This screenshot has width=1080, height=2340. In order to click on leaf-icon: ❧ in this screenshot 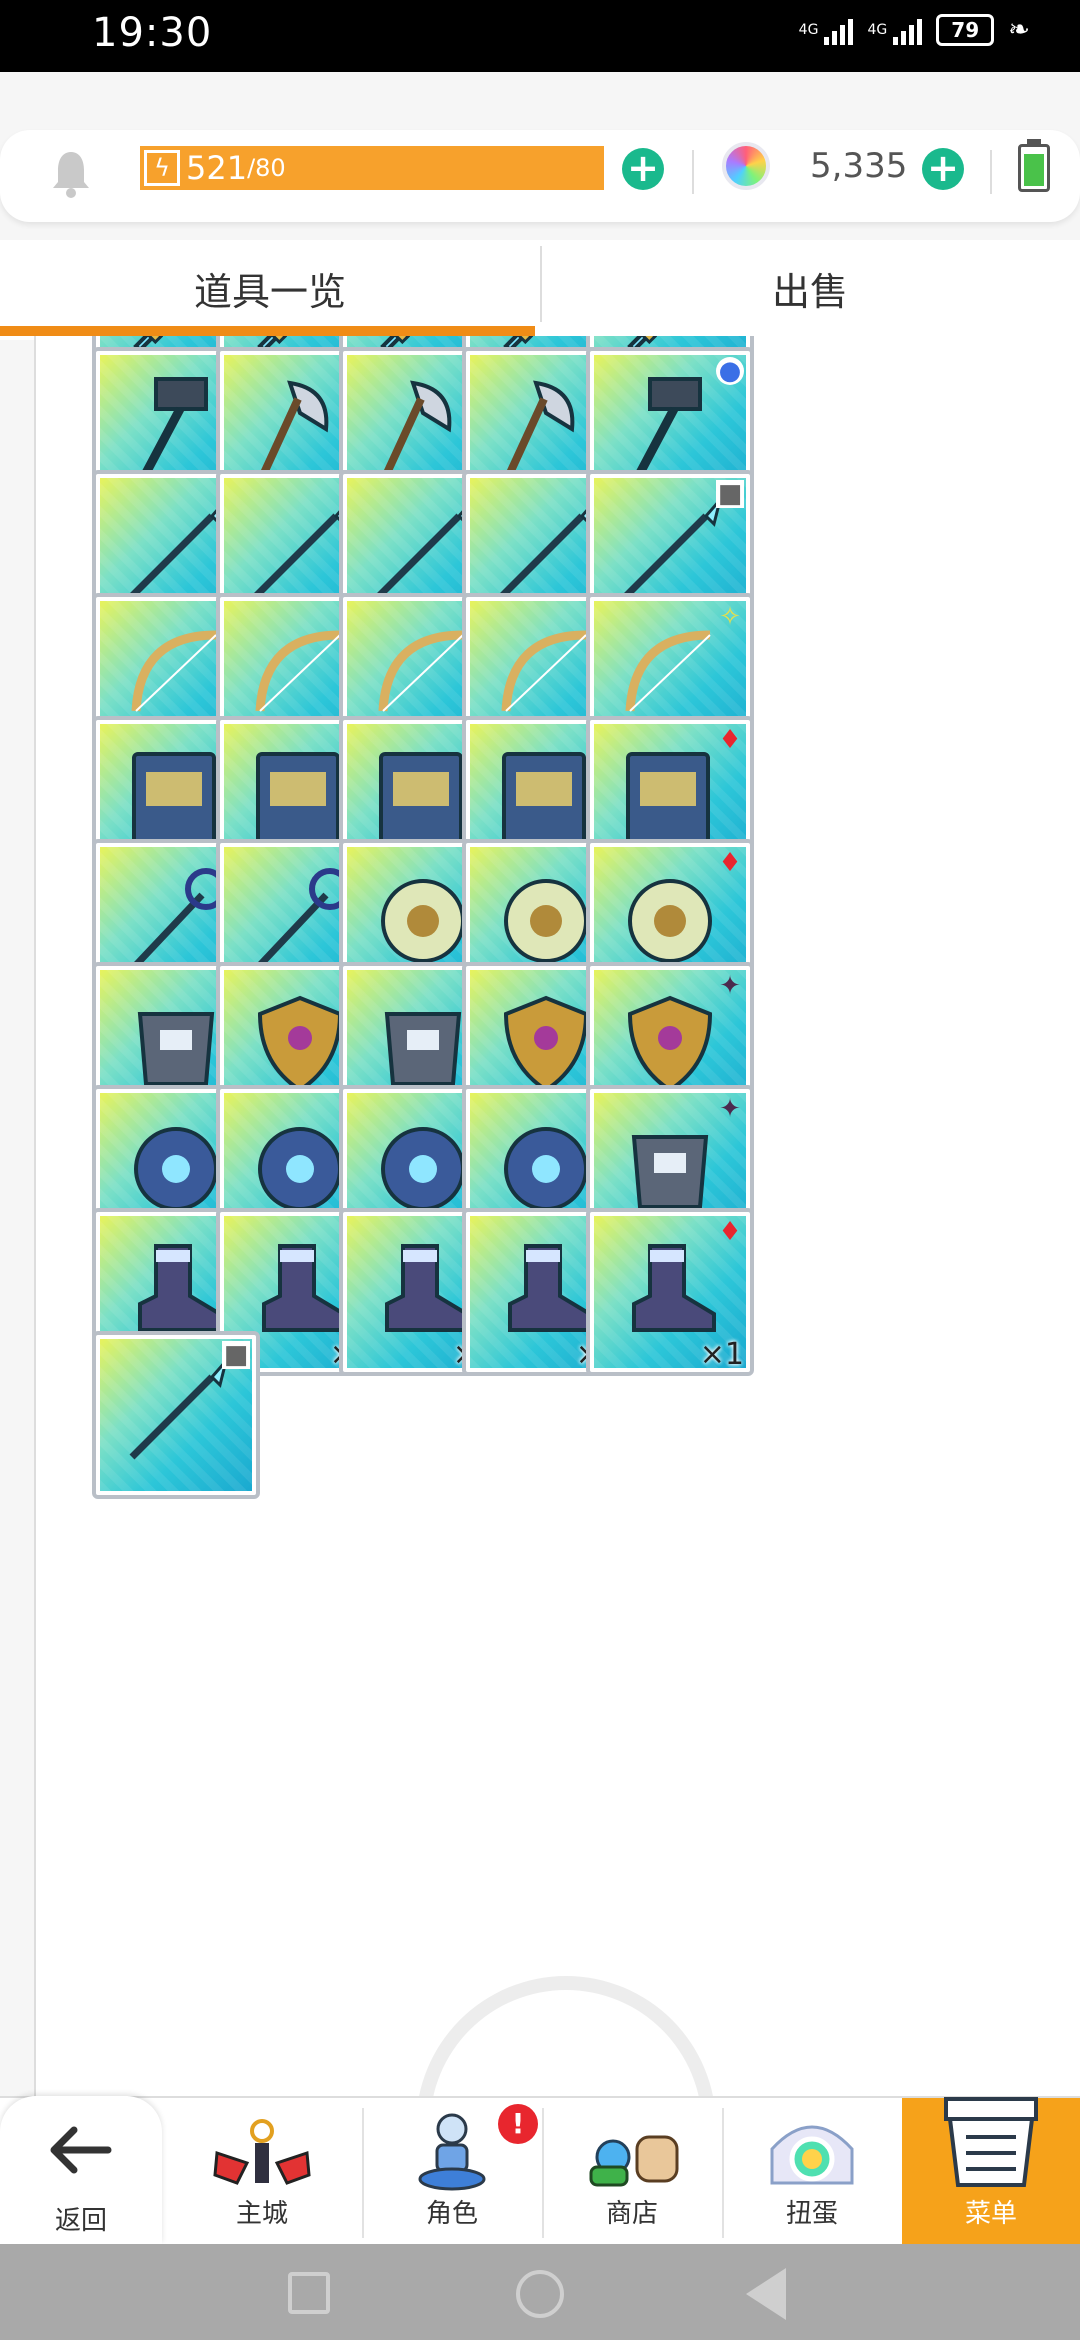, I will do `click(1019, 30)`.